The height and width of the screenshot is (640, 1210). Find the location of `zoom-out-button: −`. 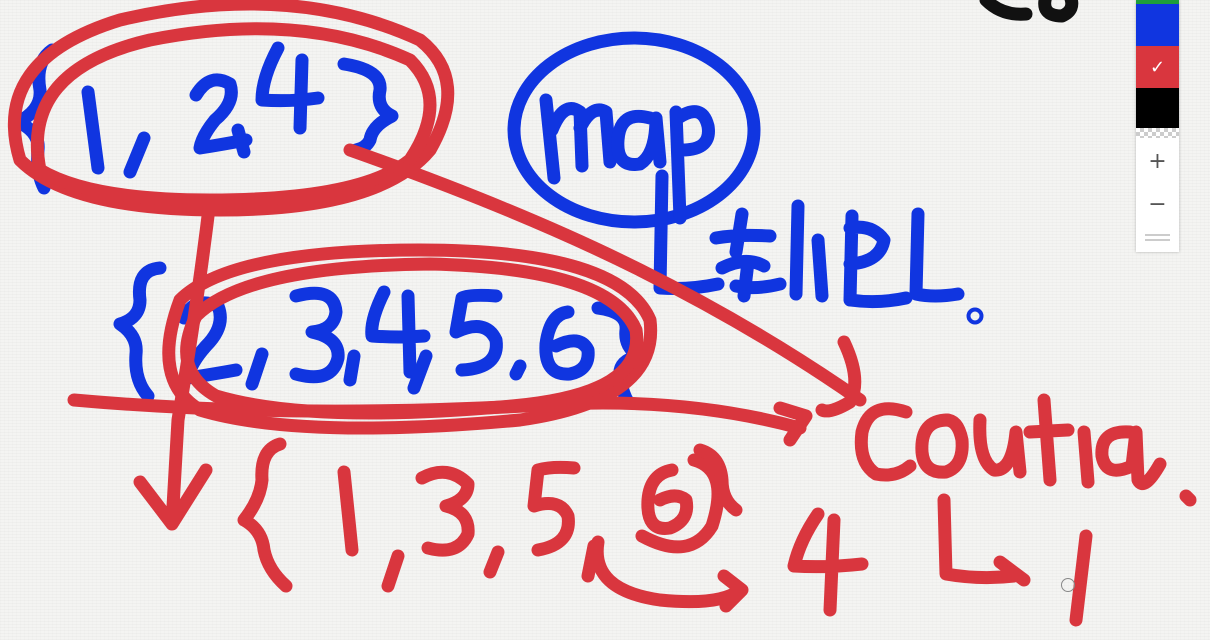

zoom-out-button: − is located at coordinates (1157, 204).